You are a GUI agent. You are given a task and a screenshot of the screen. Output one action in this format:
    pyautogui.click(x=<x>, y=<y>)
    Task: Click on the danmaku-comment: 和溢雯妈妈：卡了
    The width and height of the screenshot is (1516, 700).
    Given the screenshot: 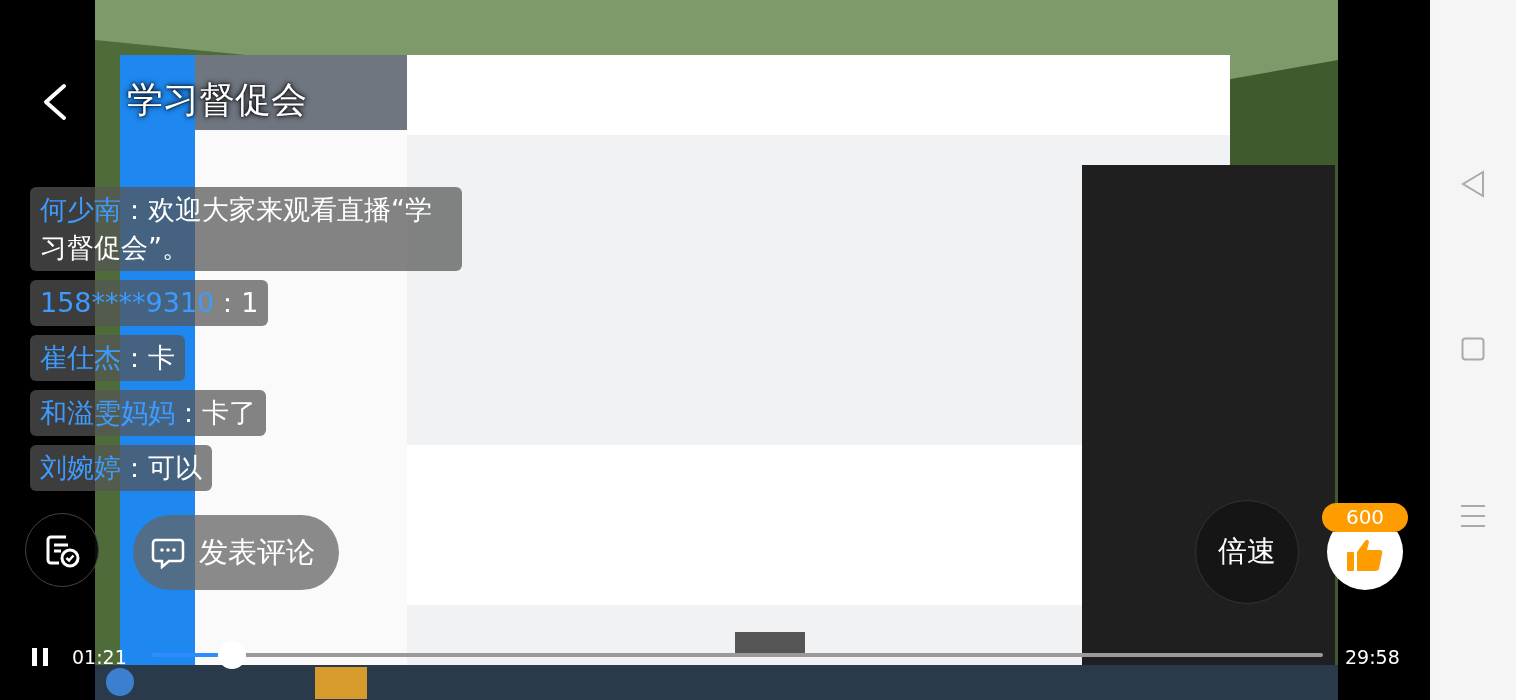 What is the action you would take?
    pyautogui.click(x=148, y=413)
    